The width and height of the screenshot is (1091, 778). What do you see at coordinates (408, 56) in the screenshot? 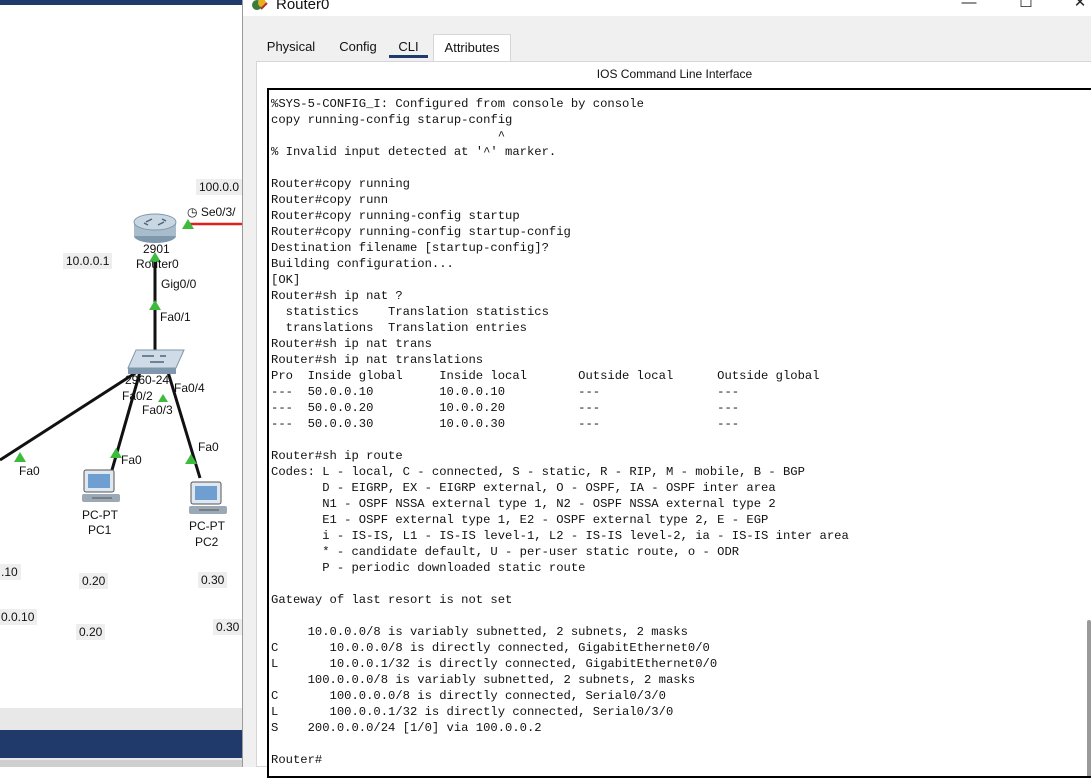
I see `active-tab-underline` at bounding box center [408, 56].